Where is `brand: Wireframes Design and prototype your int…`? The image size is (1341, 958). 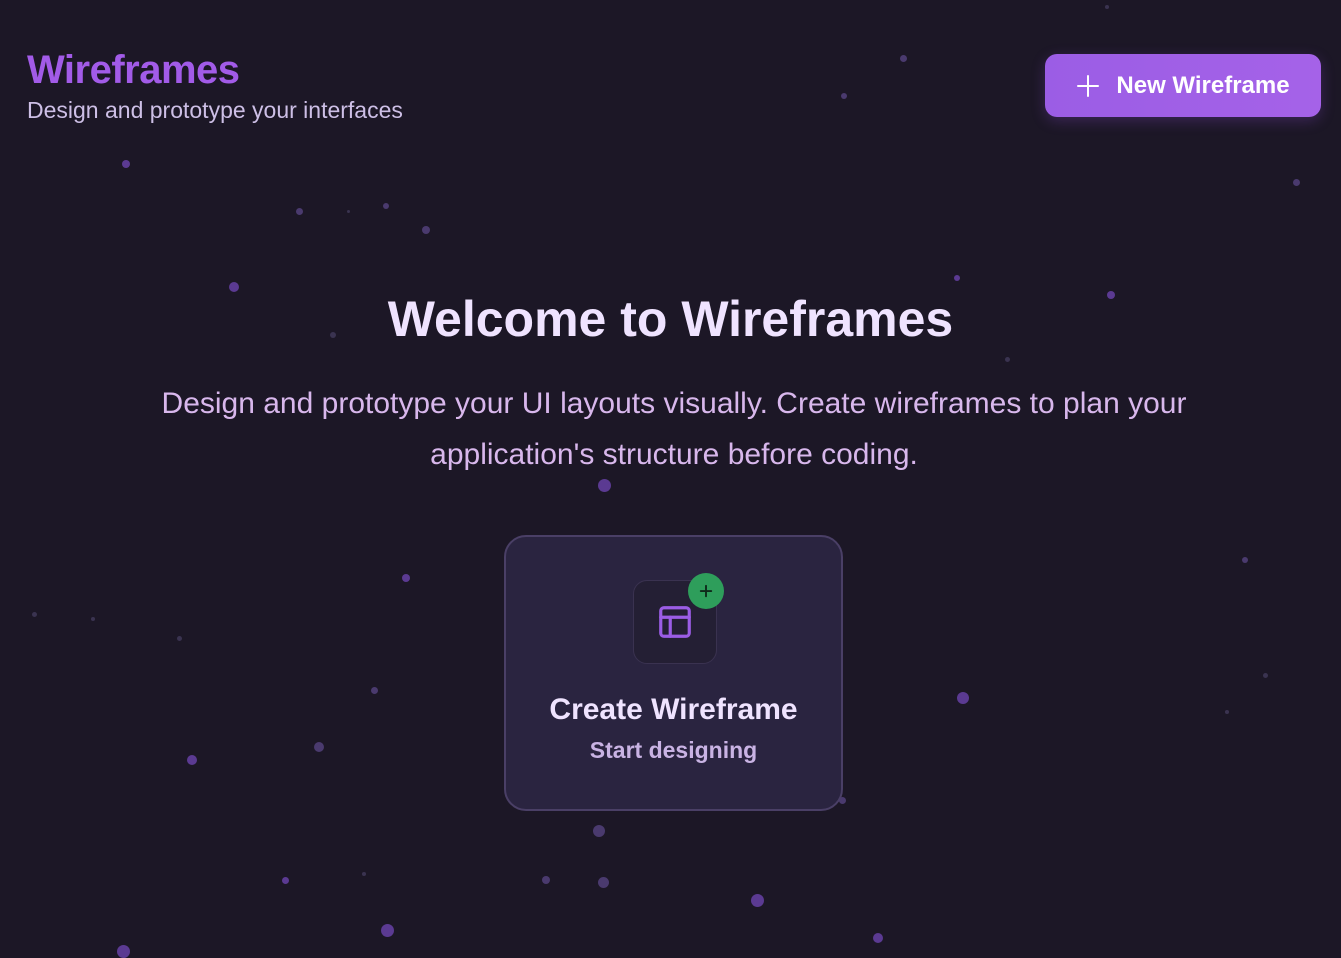 brand: Wireframes Design and prototype your int… is located at coordinates (215, 85).